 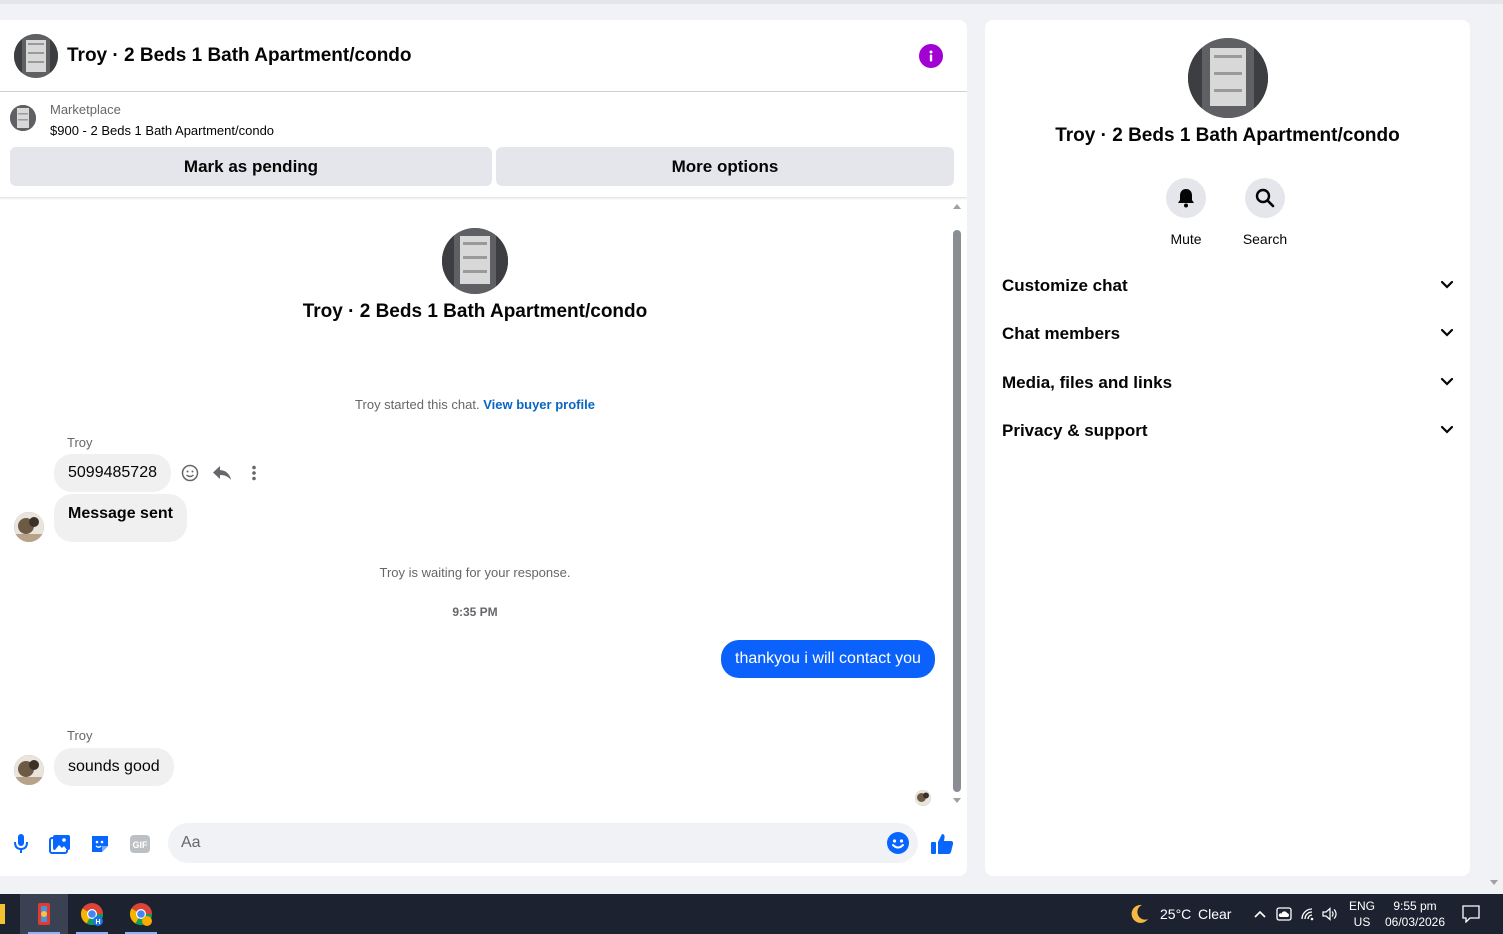 I want to click on chat-started-text: Troy started this chat., so click(x=417, y=404).